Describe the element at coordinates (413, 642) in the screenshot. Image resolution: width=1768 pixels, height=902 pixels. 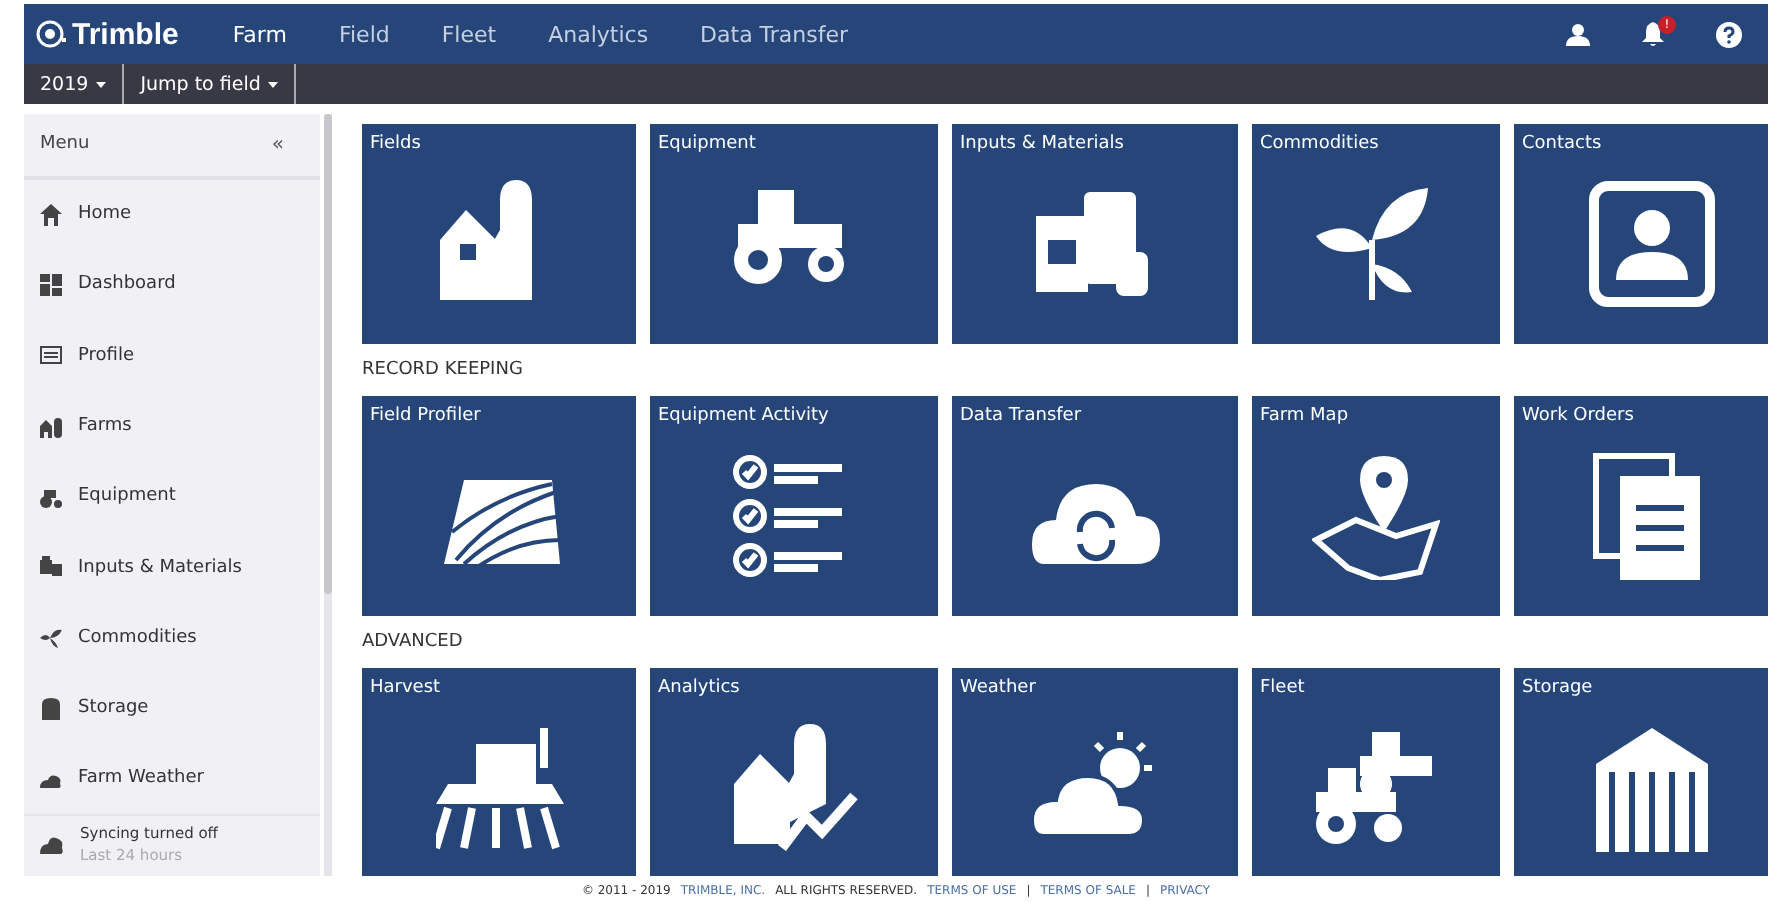
I see `section-heading: ADVANCED` at that location.